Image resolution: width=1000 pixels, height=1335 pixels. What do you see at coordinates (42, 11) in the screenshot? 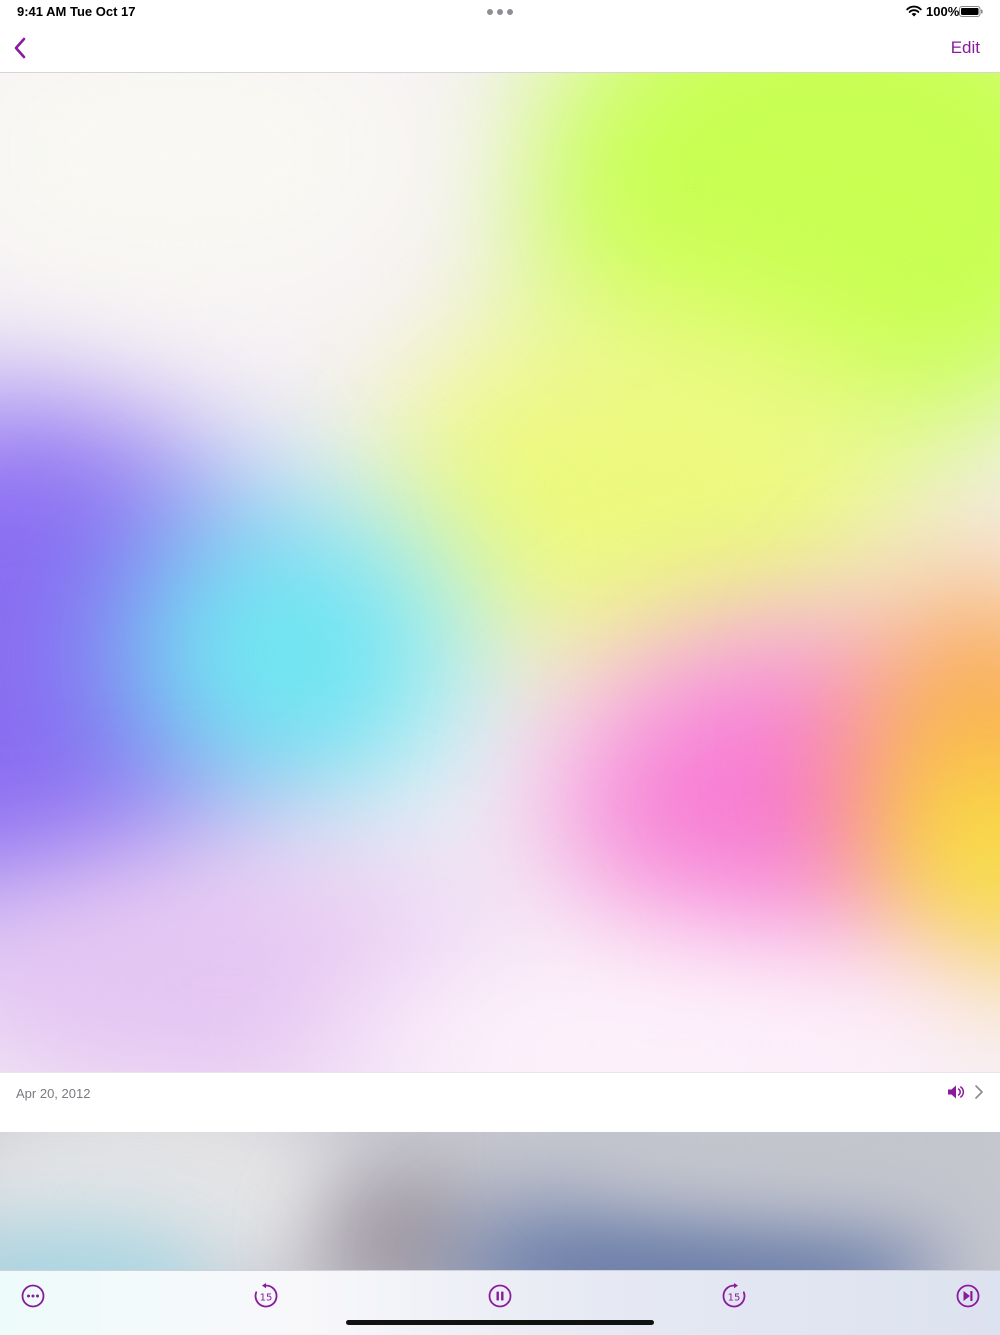
I see `status-time: 9:41 AM` at bounding box center [42, 11].